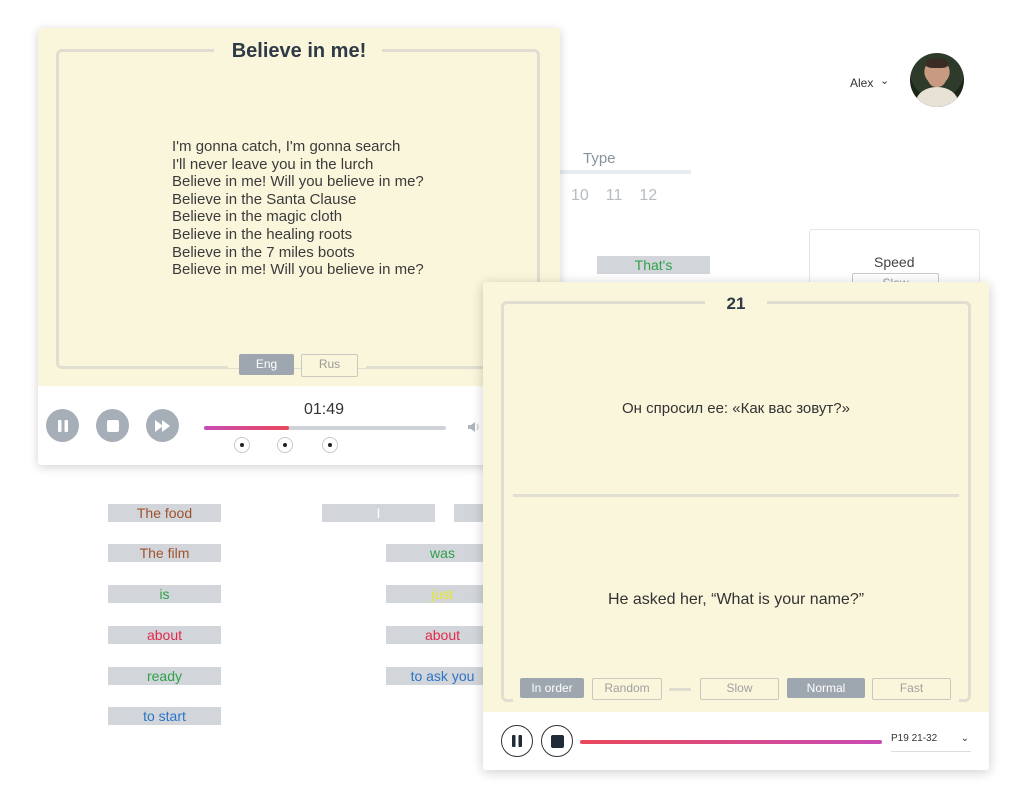  Describe the element at coordinates (739, 689) in the screenshot. I see `speed-slow-button: Slow` at that location.